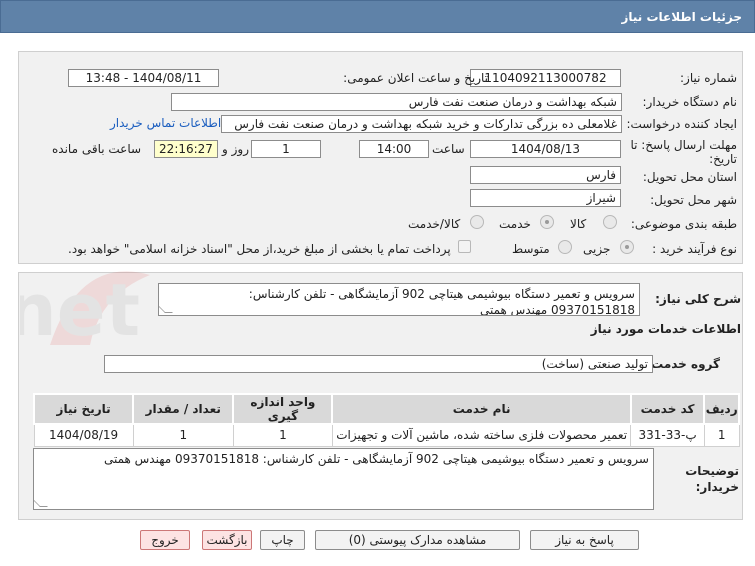 This screenshot has height=566, width=755. Describe the element at coordinates (377, 16) in the screenshot. I see `page-header: جزئیات اطلاعات نیاز` at that location.